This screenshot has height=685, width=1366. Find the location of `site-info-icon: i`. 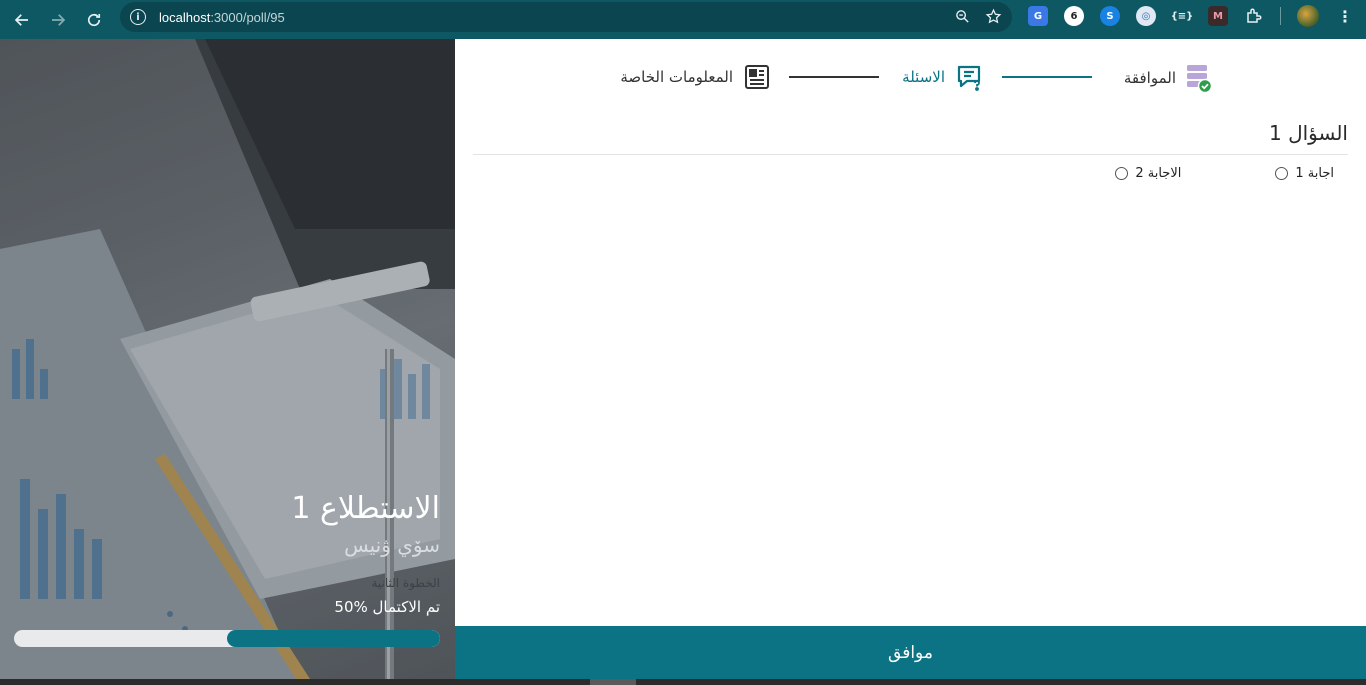

site-info-icon: i is located at coordinates (138, 17).